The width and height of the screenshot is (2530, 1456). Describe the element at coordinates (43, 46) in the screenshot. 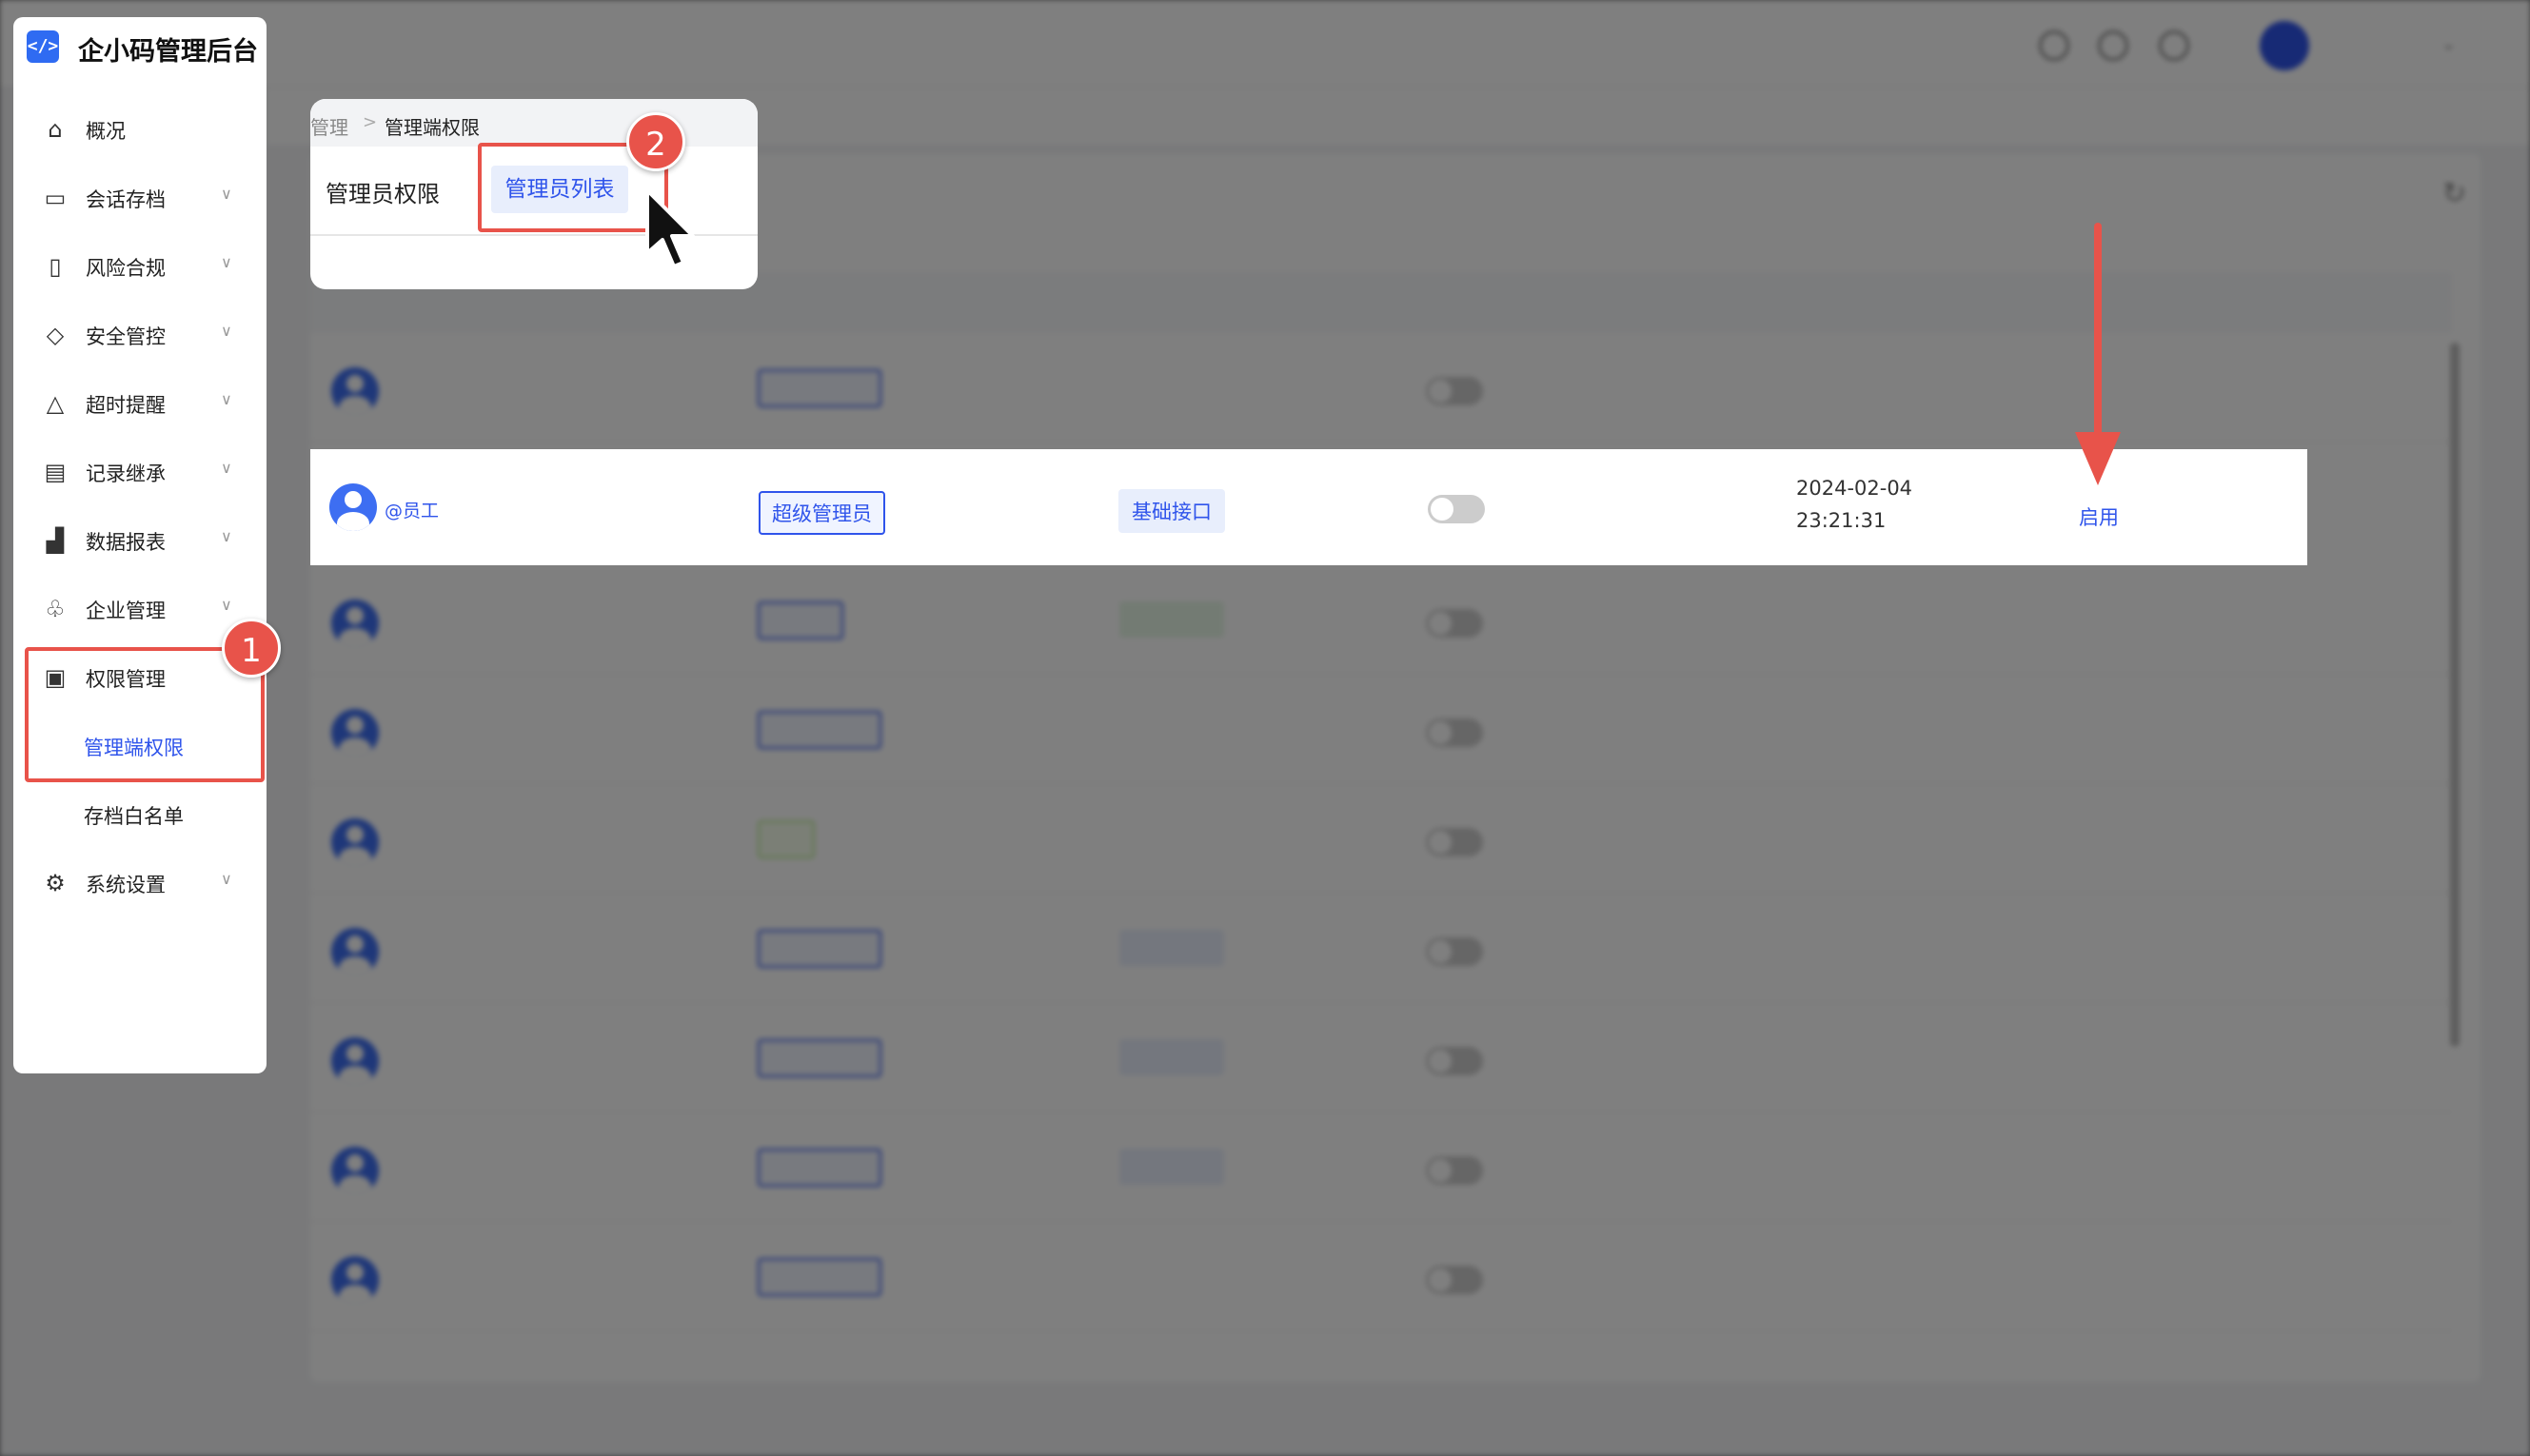

I see `app-logo: </>` at that location.